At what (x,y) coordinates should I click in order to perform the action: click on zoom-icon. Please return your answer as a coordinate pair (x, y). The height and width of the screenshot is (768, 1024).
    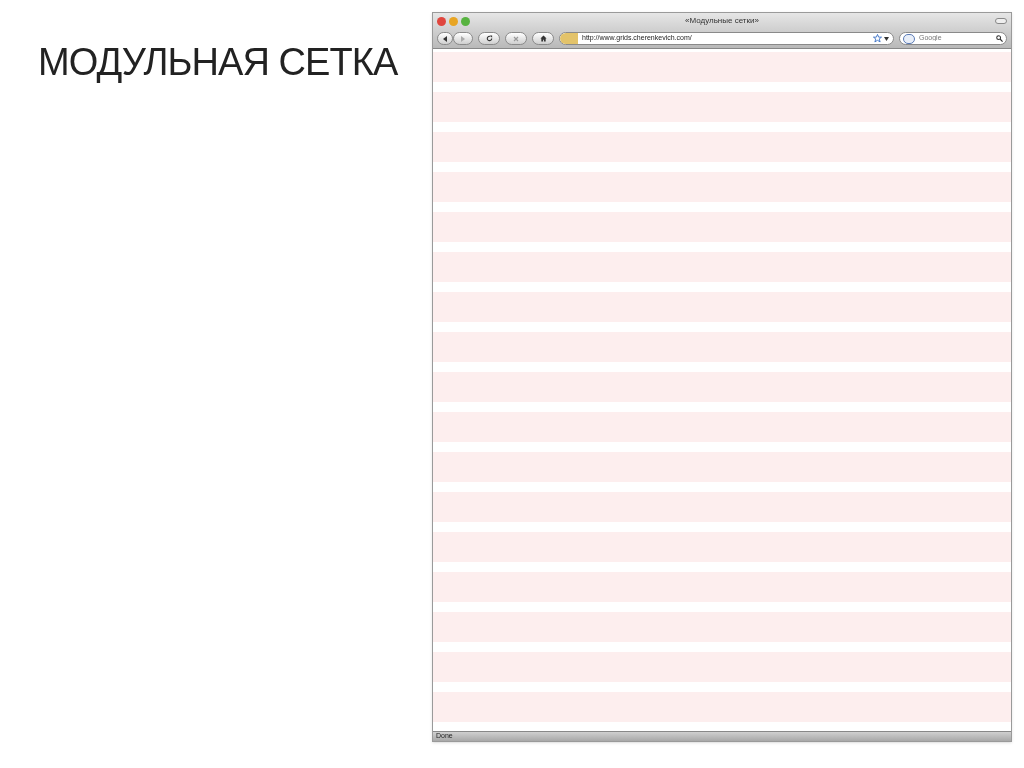
    Looking at the image, I should click on (465, 21).